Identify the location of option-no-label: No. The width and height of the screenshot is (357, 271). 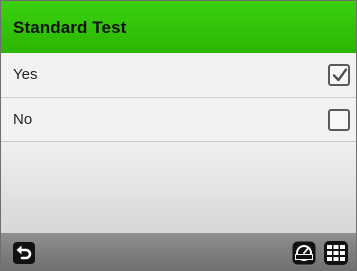
(23, 119).